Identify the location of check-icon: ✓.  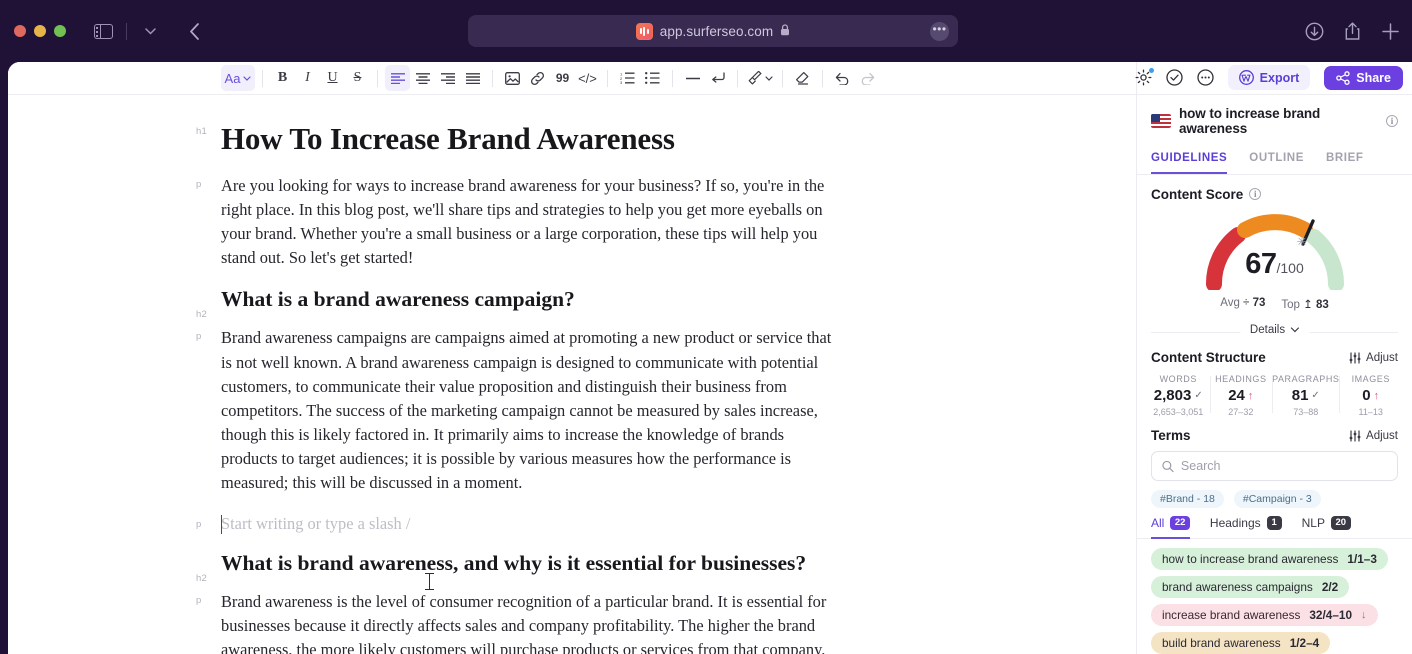
(1198, 396).